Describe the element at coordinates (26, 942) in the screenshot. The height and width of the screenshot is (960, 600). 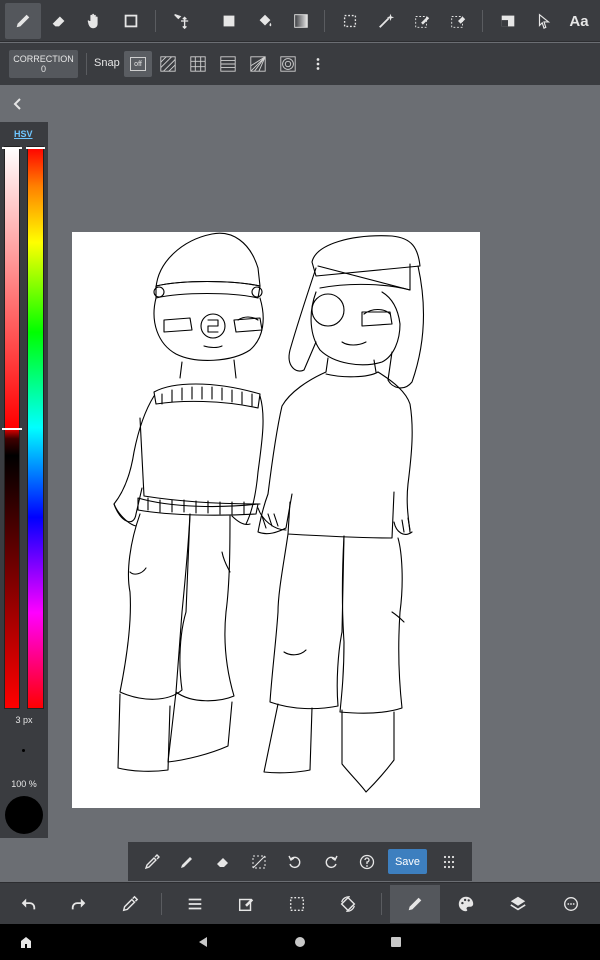
I see `home-app-button` at that location.